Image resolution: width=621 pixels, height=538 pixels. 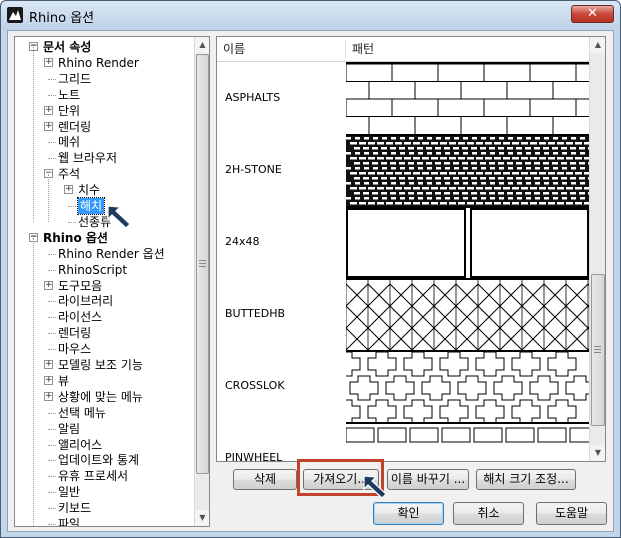 I want to click on table-row: 24x48, so click(x=403, y=242).